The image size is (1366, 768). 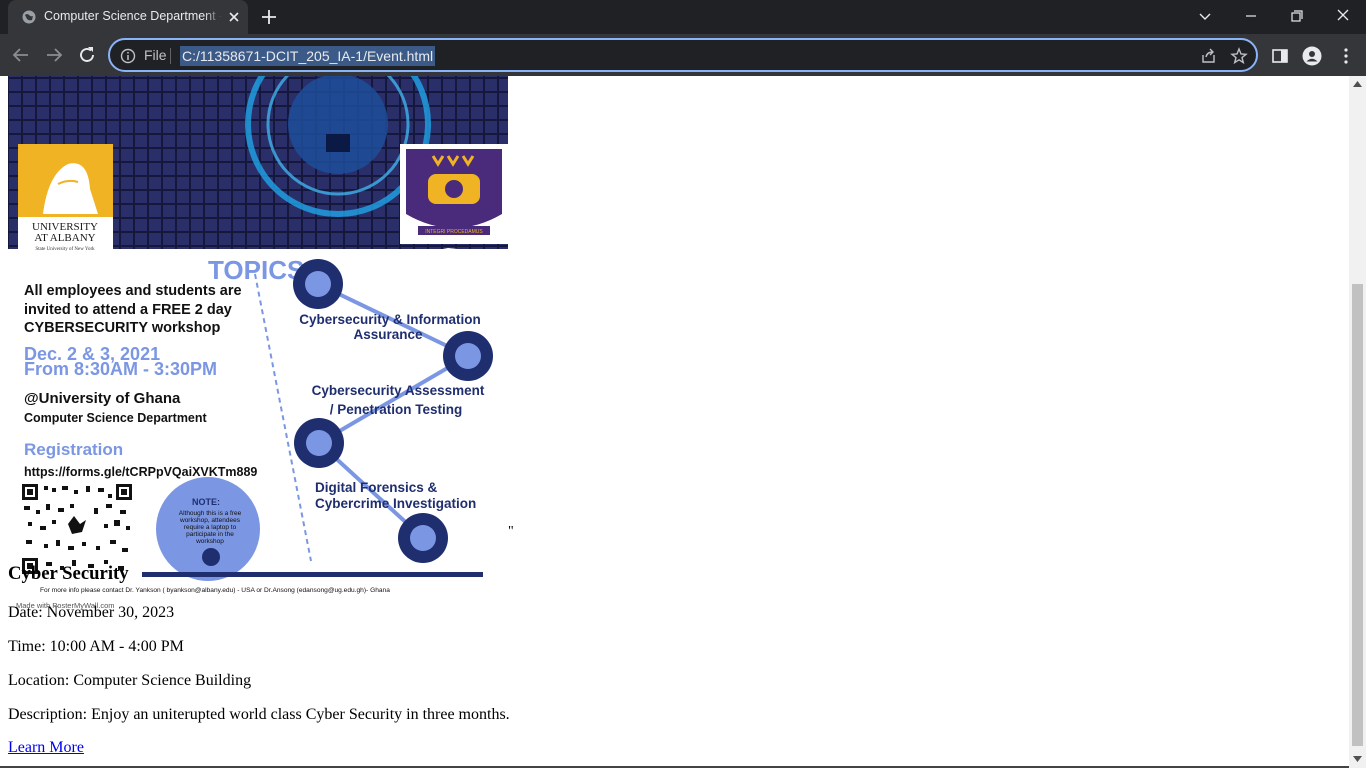 I want to click on url-text: C:/11358671-DCIT_205_IA-1/Event.html, so click(x=308, y=56).